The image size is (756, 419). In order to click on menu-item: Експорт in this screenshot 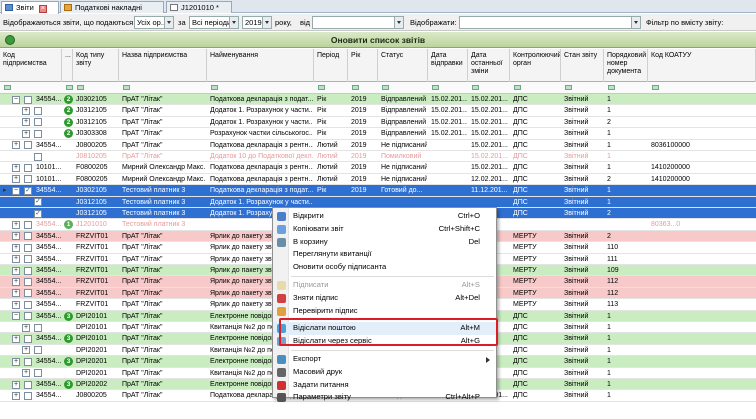, I will do `click(384, 359)`.